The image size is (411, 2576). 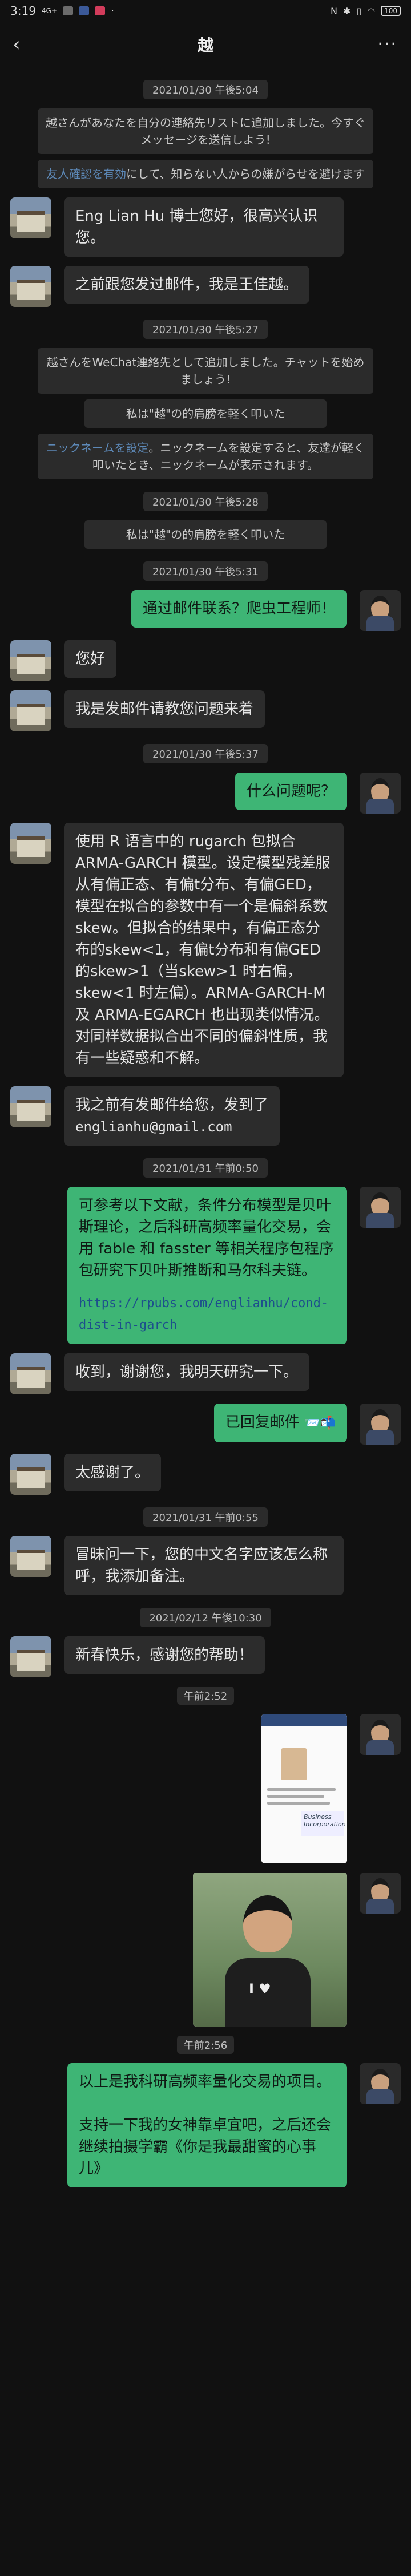 I want to click on message-text: 支持一下我的女神靠卓宜吧，之后还会继续拍摄学霸《你是我最甜蜜的心事儿》, so click(x=205, y=2147).